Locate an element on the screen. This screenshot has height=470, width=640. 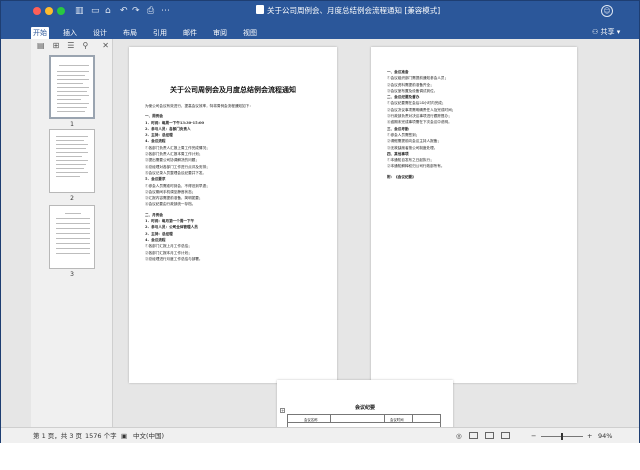
tab-insert: 插入 is located at coordinates (70, 33).